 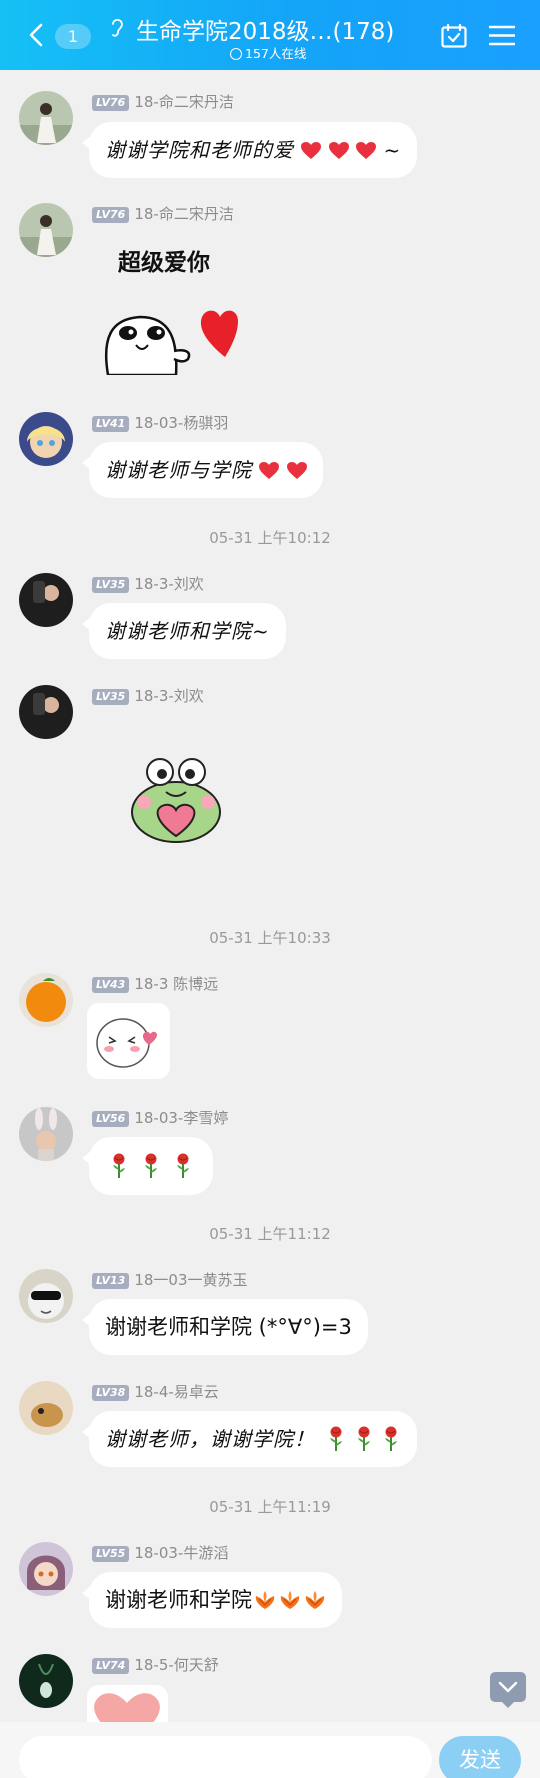 I want to click on message-text-suffix: ~, so click(x=392, y=150).